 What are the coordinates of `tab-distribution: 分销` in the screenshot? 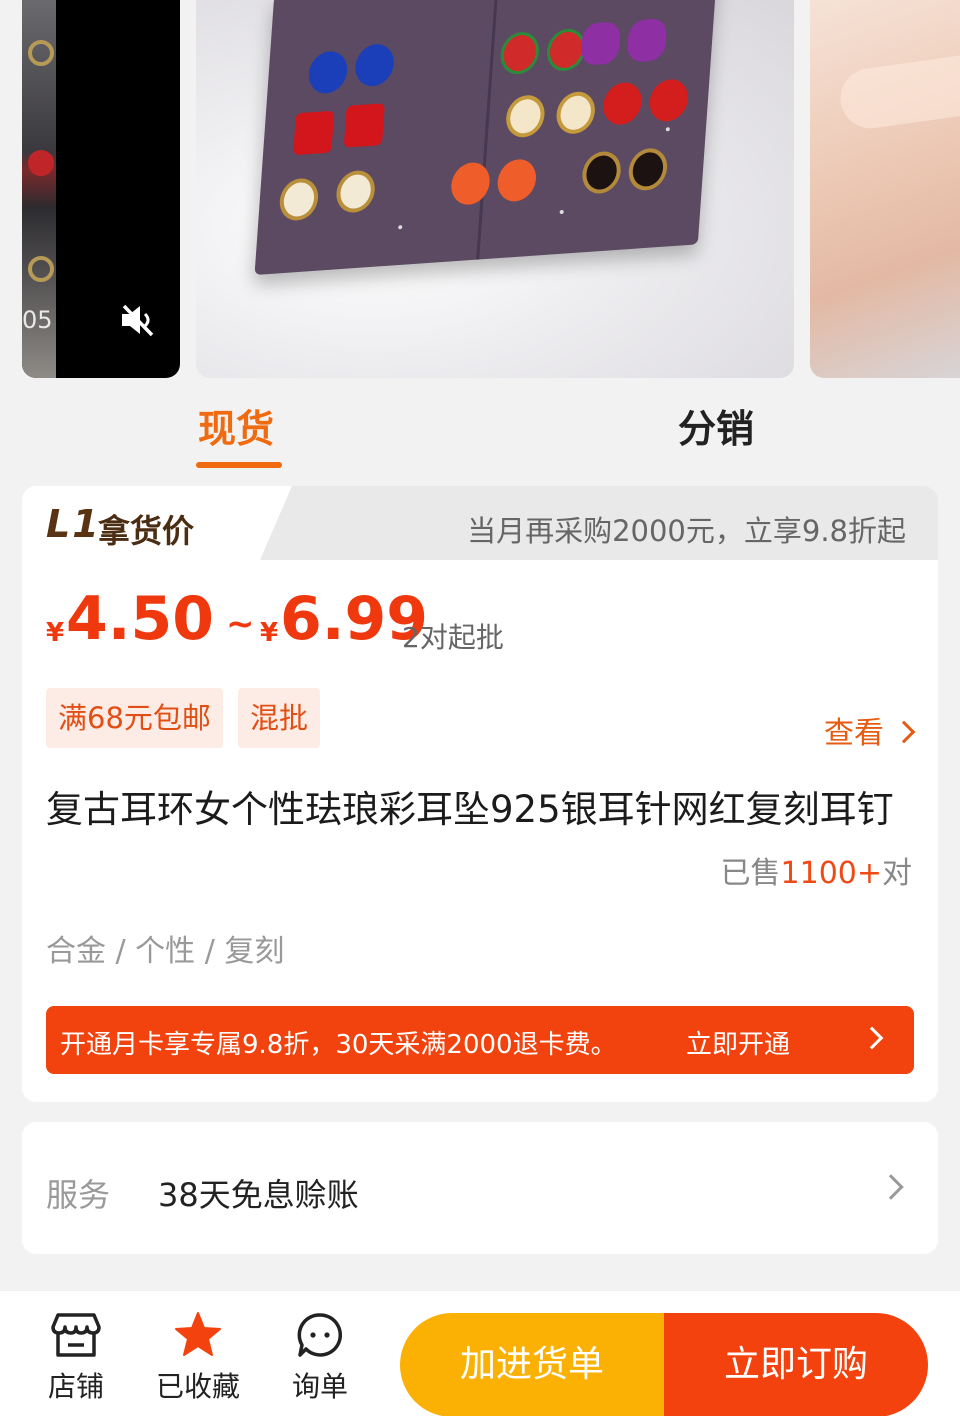 It's located at (716, 425).